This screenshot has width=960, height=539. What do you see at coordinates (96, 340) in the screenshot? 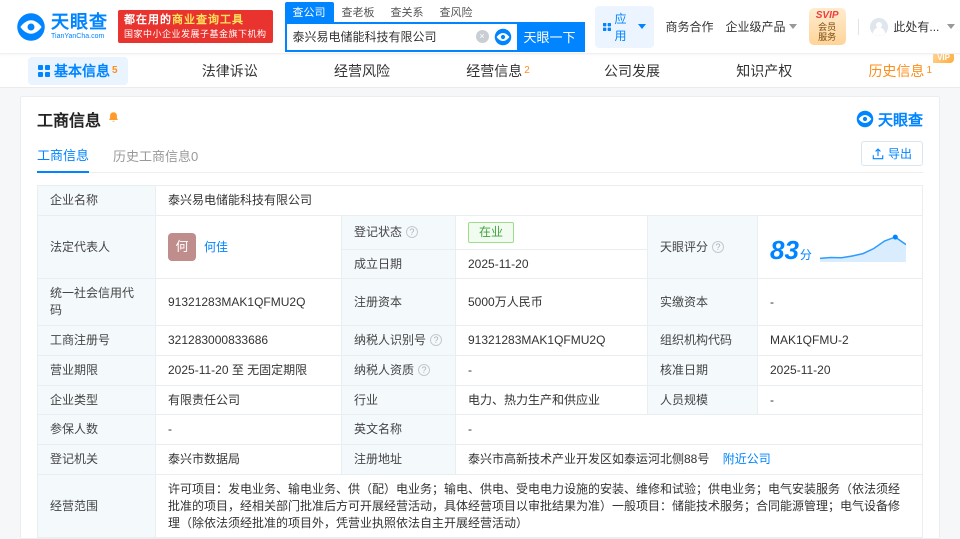
I see `reg-no-label: 工商注册号` at bounding box center [96, 340].